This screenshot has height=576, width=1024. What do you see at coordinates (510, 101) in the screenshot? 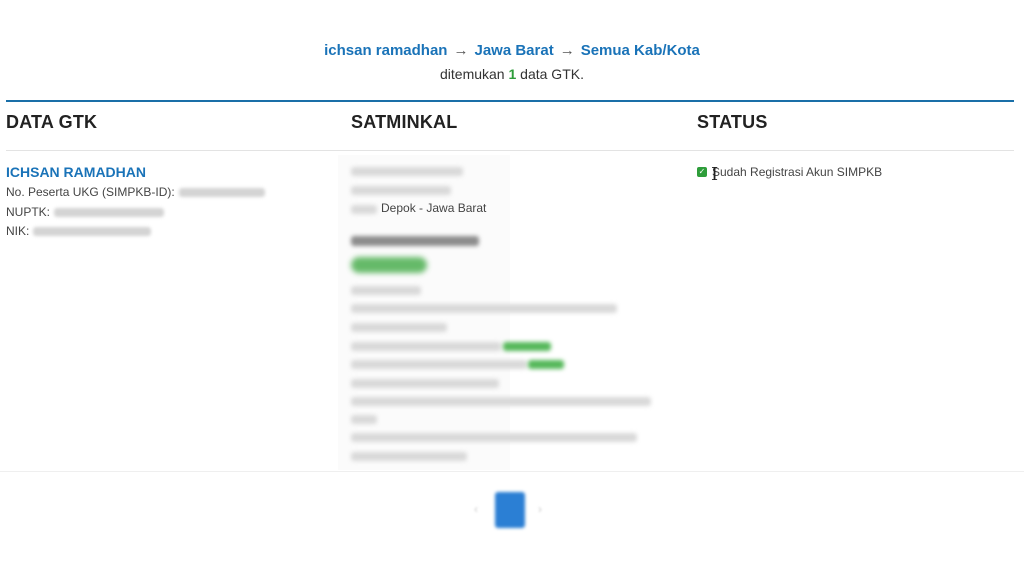
I see `table-top-divider` at bounding box center [510, 101].